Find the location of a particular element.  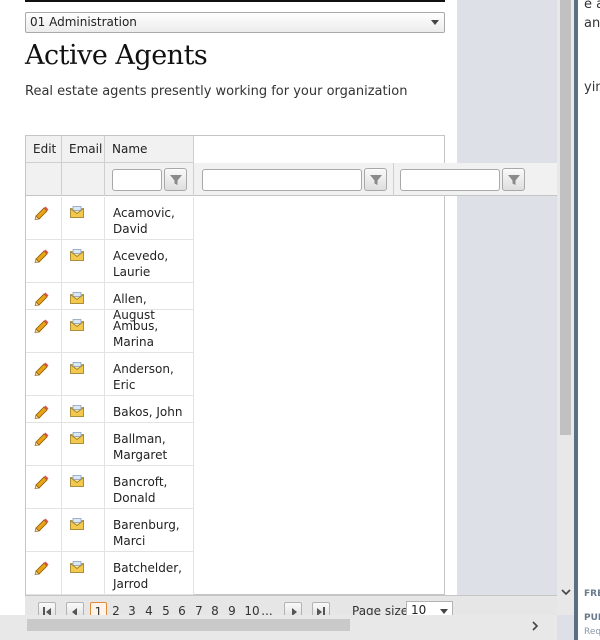

name-cell: Allen, August is located at coordinates (149, 302).